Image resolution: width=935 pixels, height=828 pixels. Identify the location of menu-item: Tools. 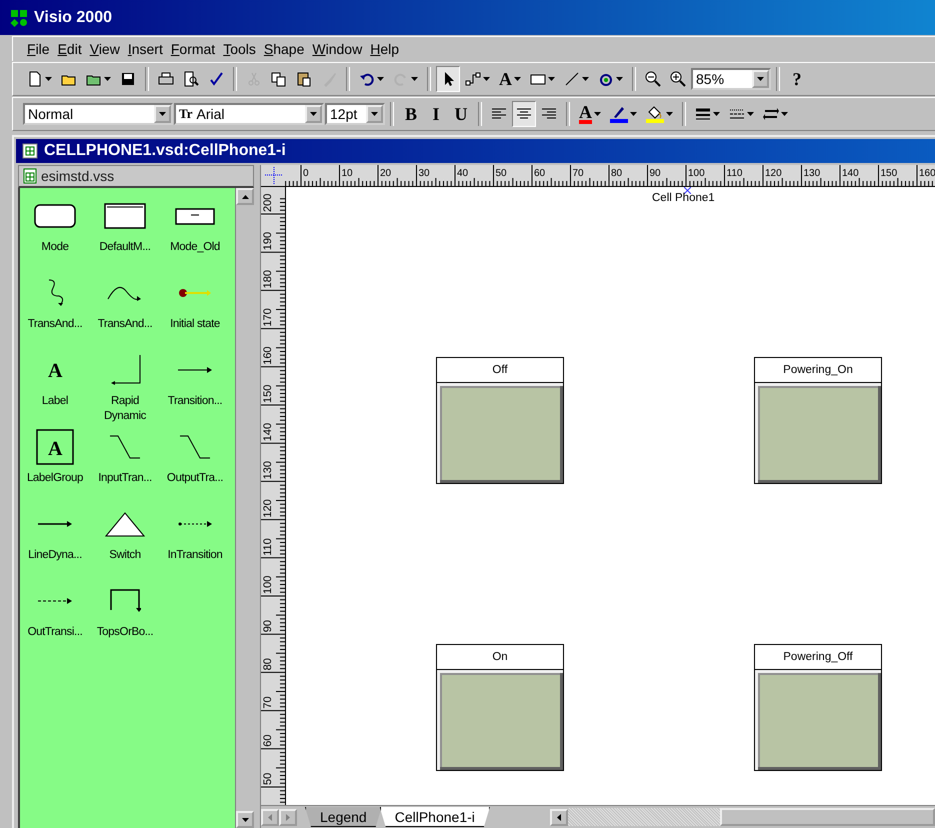
(239, 49).